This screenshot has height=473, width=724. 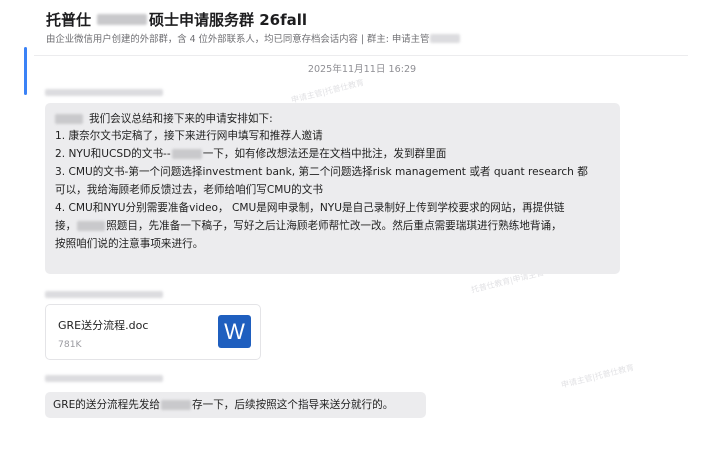 I want to click on message-text: 存一下，后续按照这个指导来送分就行的。, so click(x=293, y=405).